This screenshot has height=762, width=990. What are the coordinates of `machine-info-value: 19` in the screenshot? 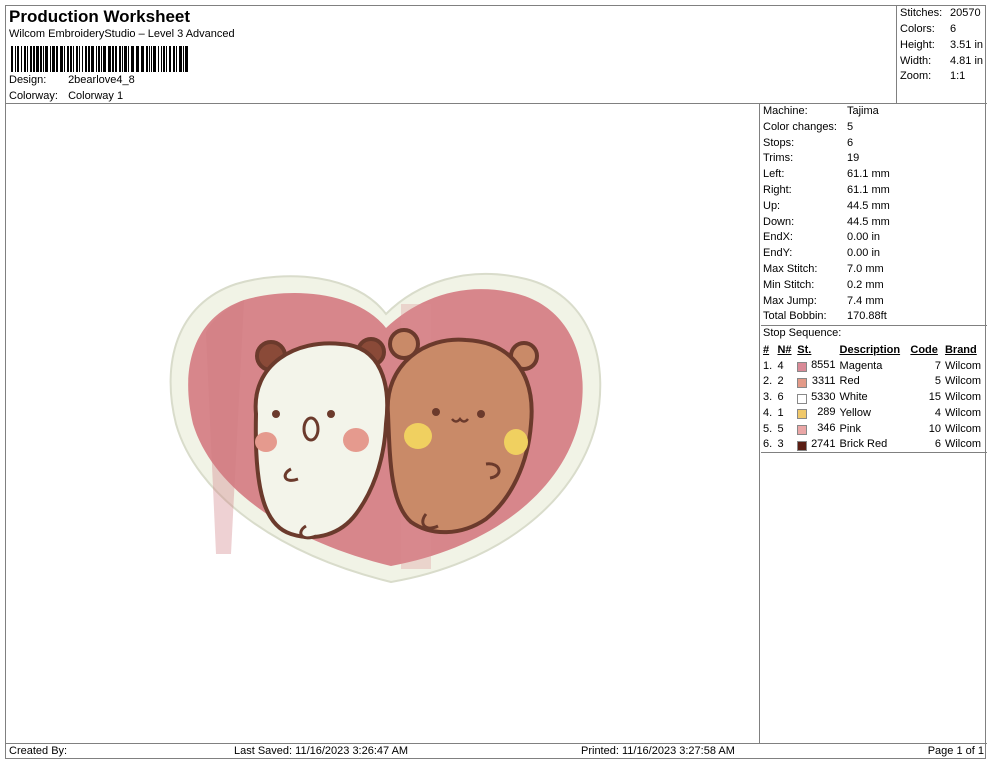 It's located at (853, 158).